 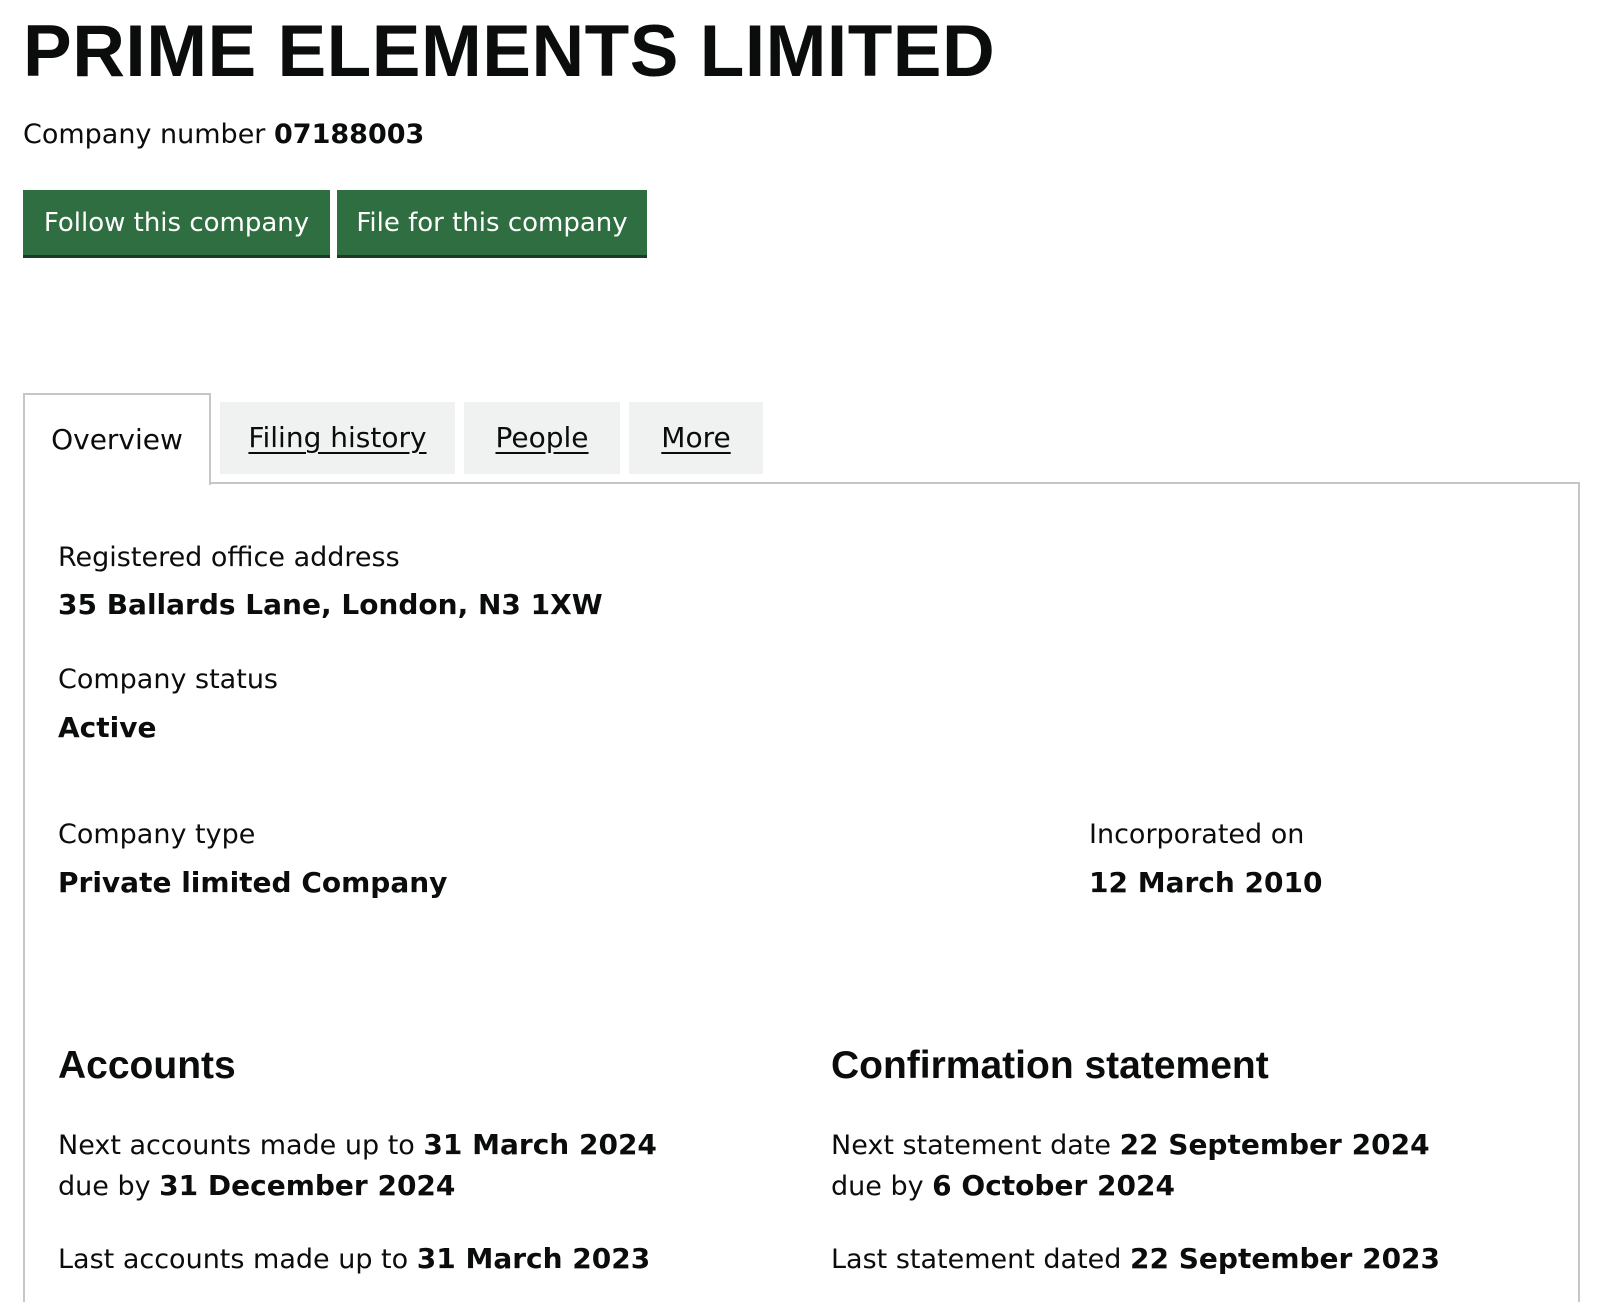 I want to click on confirmation-last-date: 22 September 2023, so click(x=1285, y=1258).